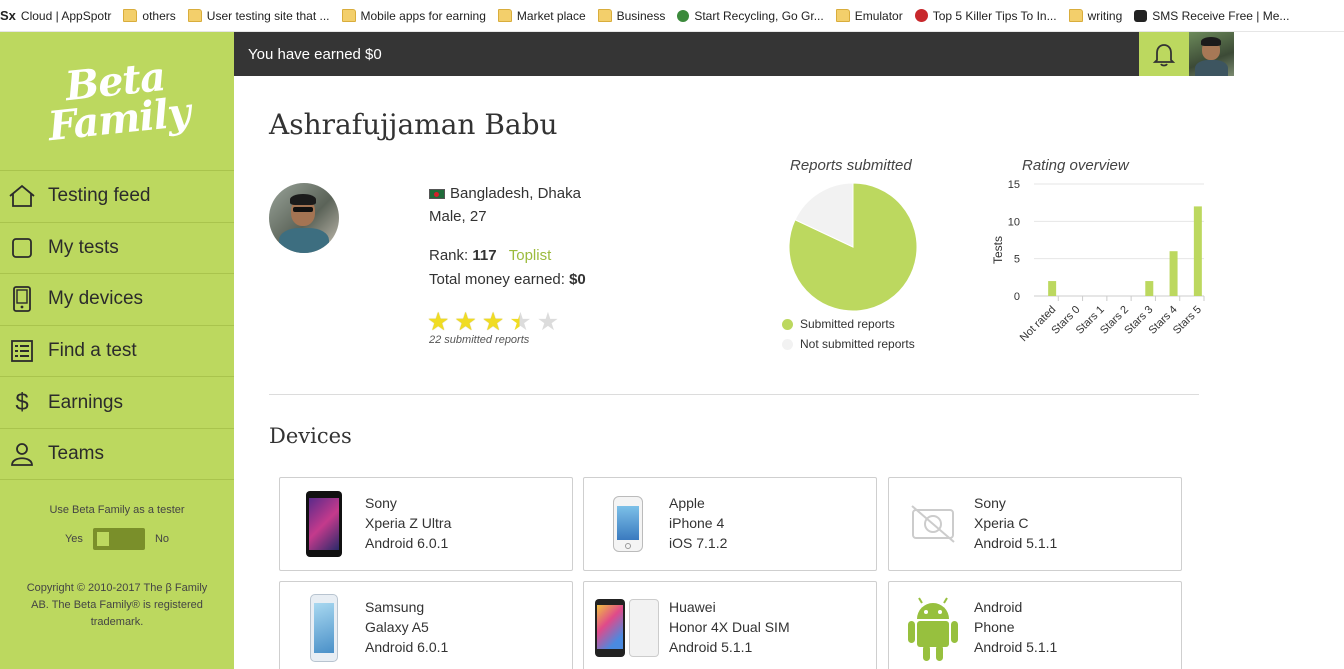 This screenshot has width=1344, height=669. I want to click on sidebar-item-find-a-test: Find a test, so click(117, 350).